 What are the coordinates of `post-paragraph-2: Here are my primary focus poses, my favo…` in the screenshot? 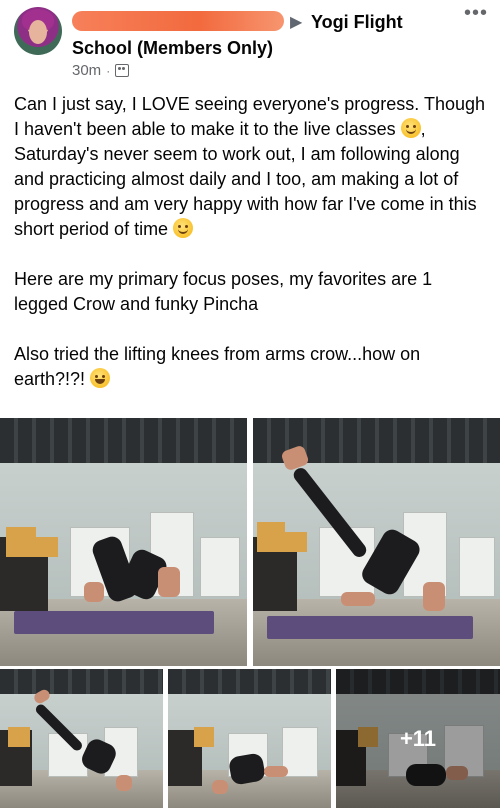 It's located at (223, 291).